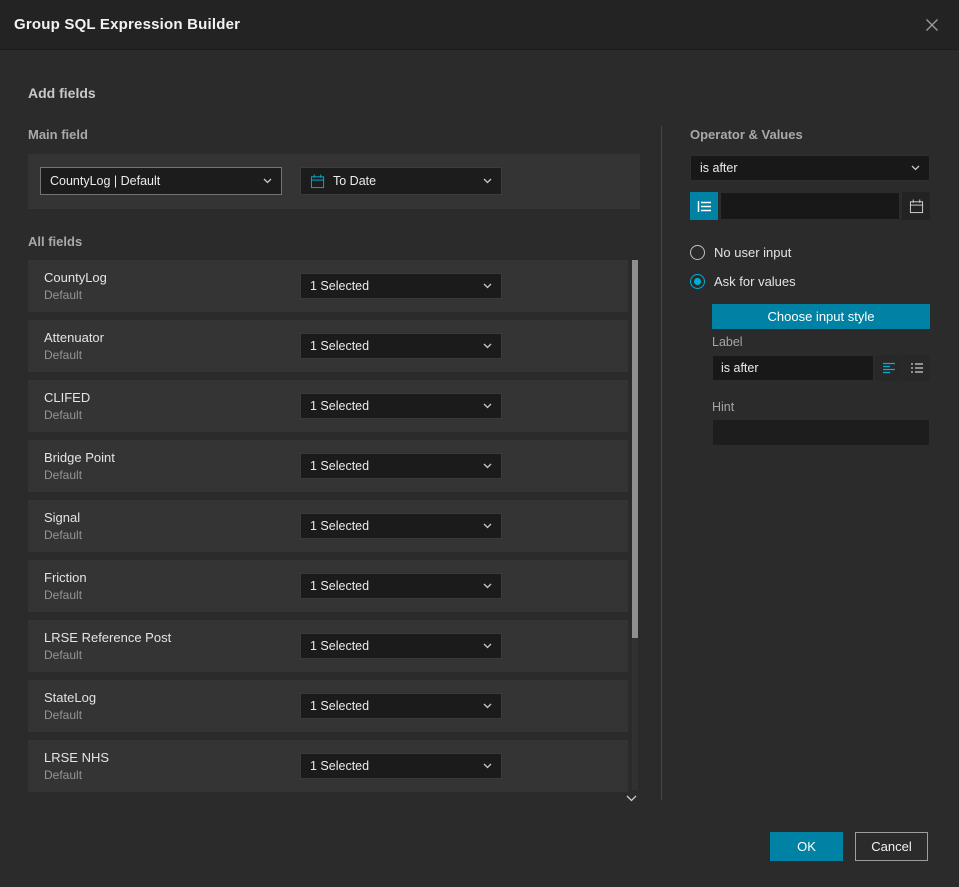 This screenshot has width=959, height=887. What do you see at coordinates (661, 463) in the screenshot?
I see `divider` at bounding box center [661, 463].